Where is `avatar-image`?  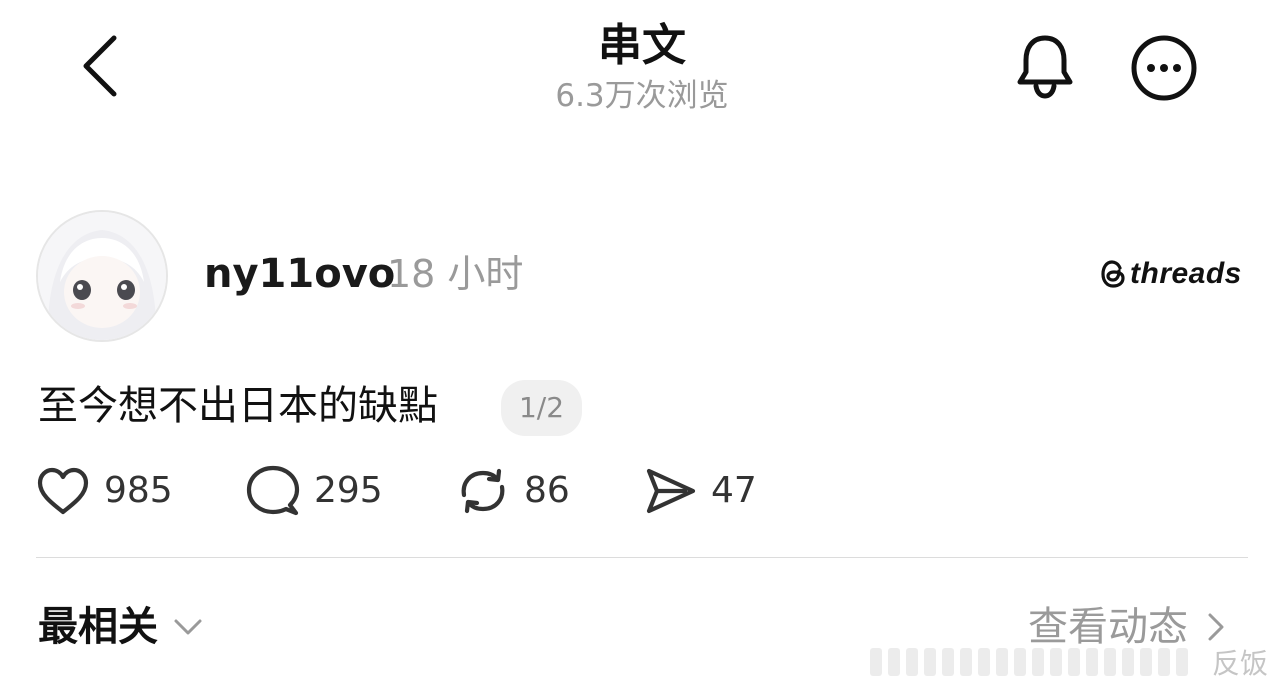
avatar-image is located at coordinates (102, 276).